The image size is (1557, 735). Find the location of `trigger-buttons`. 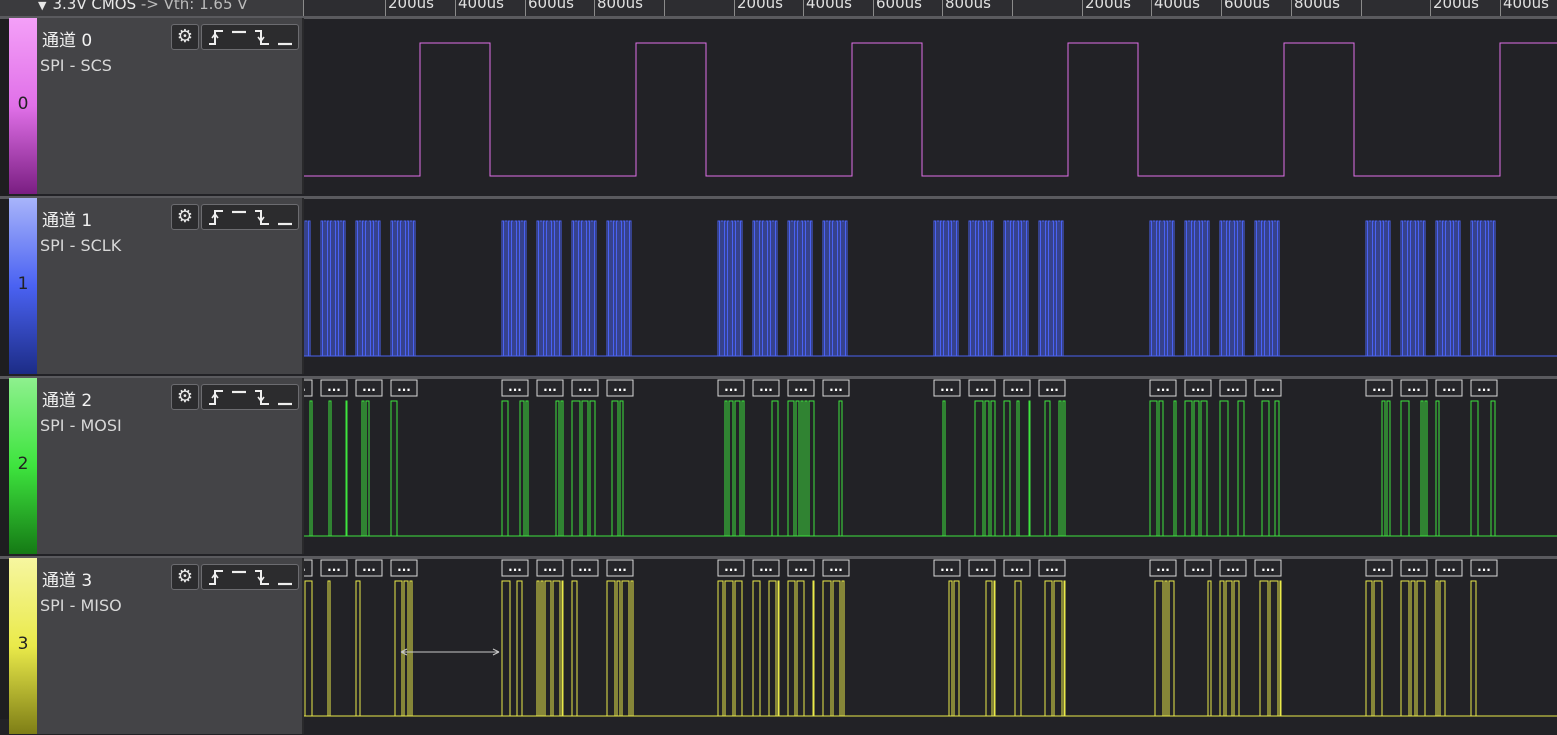

trigger-buttons is located at coordinates (250, 37).